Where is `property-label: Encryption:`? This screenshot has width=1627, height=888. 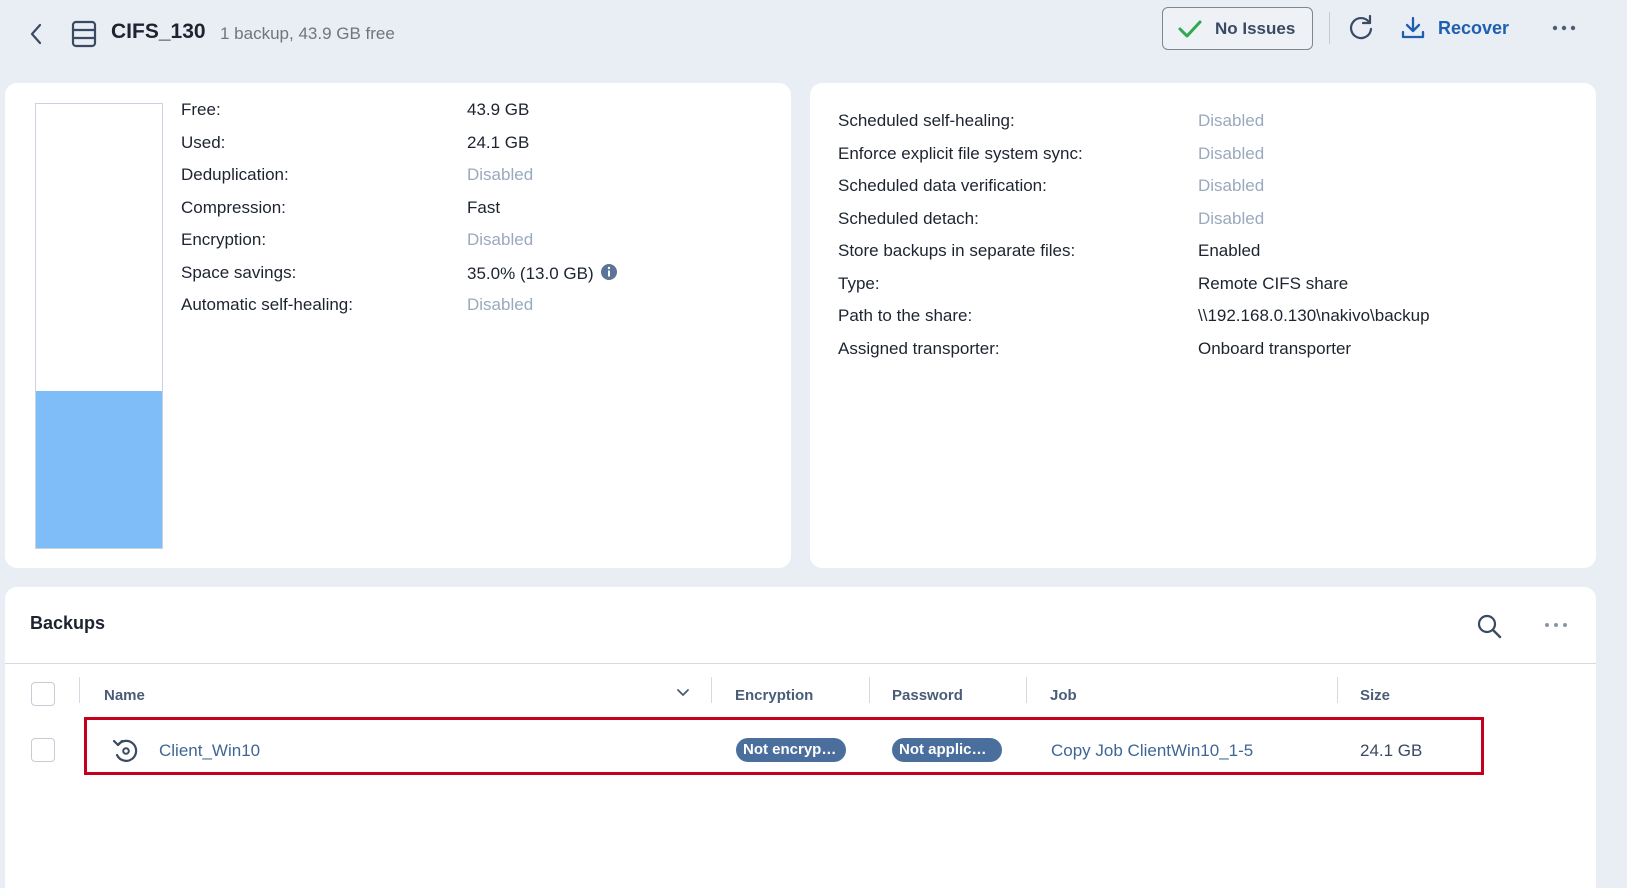 property-label: Encryption: is located at coordinates (224, 239).